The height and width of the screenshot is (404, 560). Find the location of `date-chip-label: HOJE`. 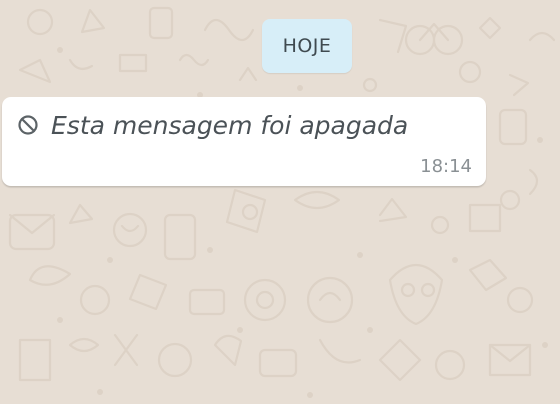

date-chip-label: HOJE is located at coordinates (307, 46).